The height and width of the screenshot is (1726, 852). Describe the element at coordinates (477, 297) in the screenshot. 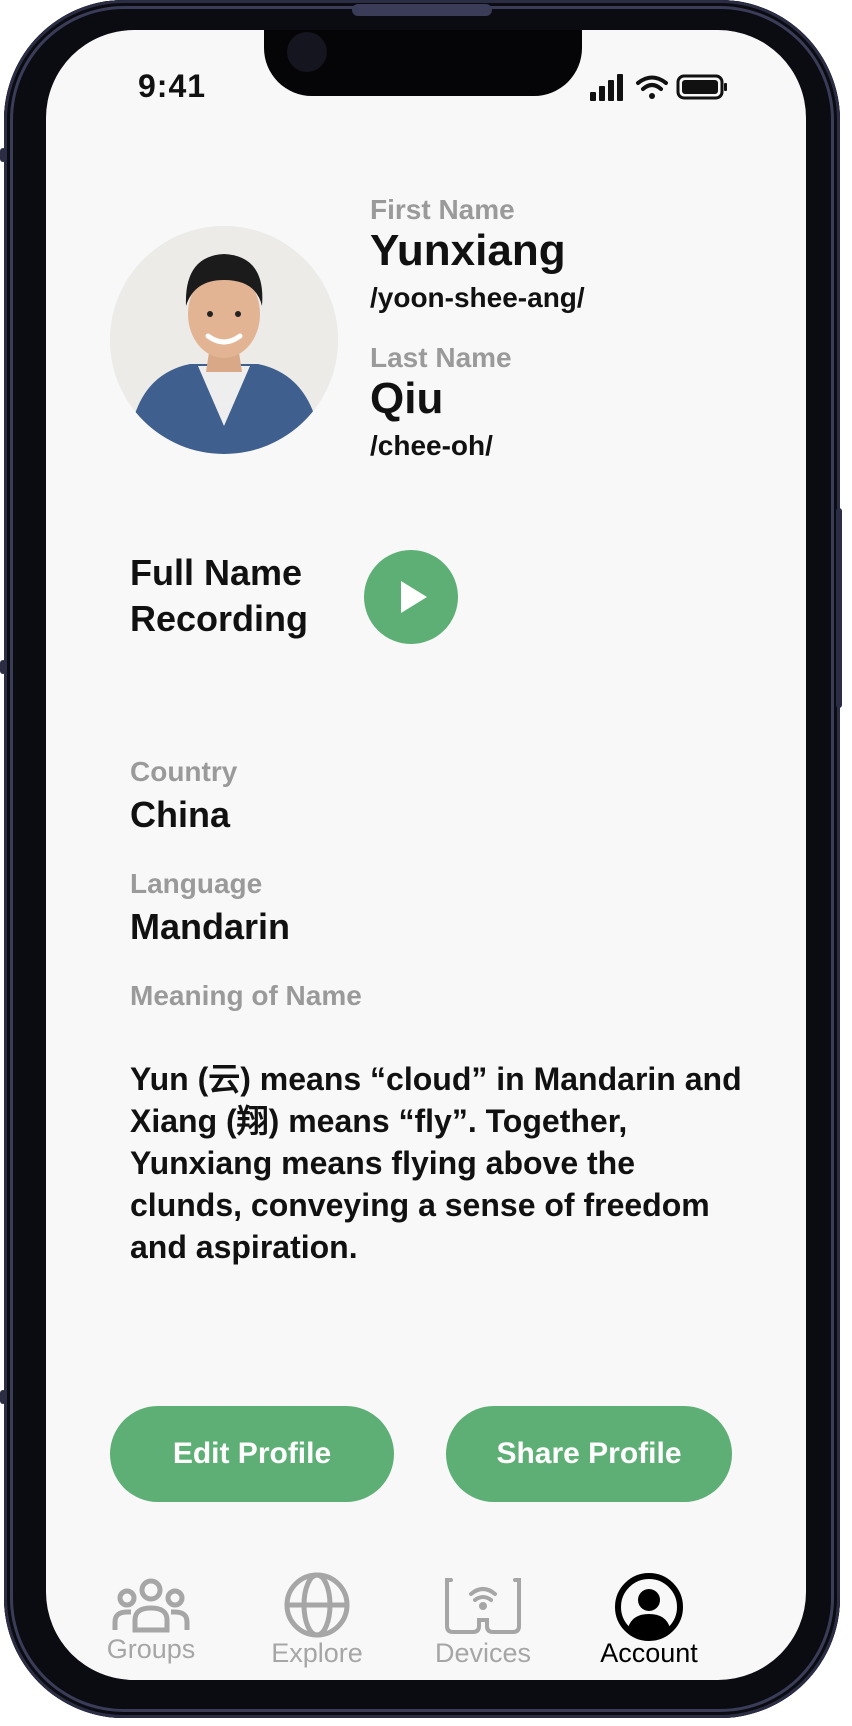

I see `first-name-phonetic: /yoon-shee-ang/` at that location.